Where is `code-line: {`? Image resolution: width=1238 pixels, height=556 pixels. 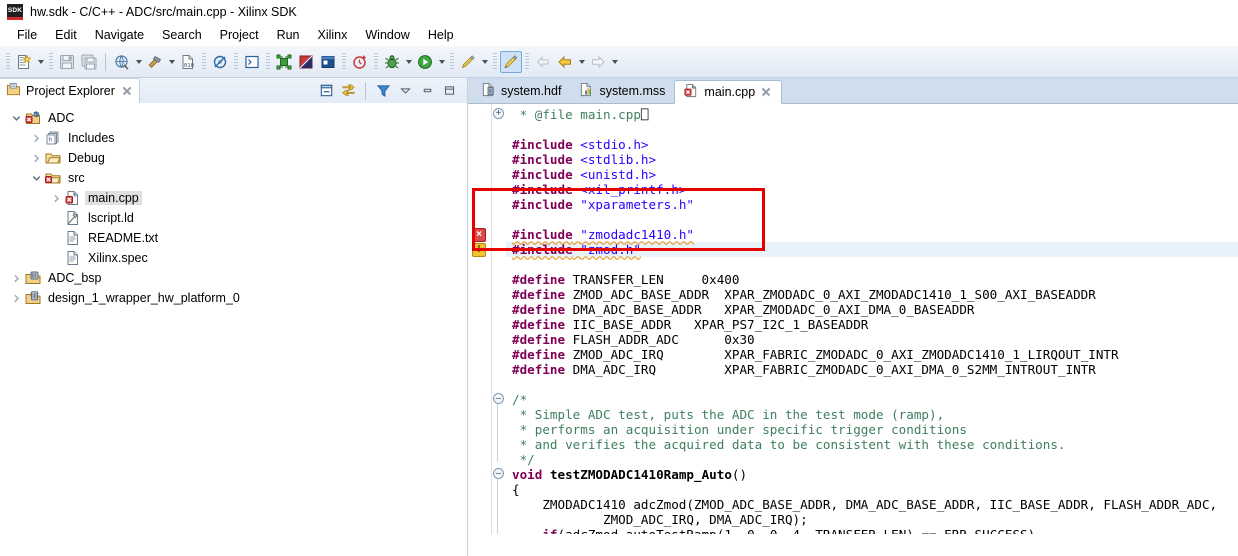 code-line: { is located at coordinates (872, 489).